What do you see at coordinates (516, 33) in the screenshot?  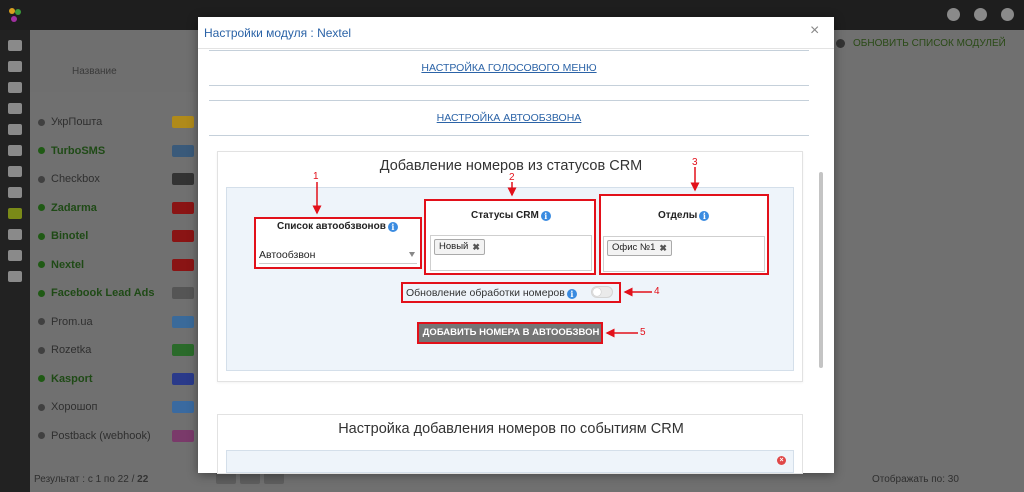 I see `modal-header: Настройки модуля : Nextel ×` at bounding box center [516, 33].